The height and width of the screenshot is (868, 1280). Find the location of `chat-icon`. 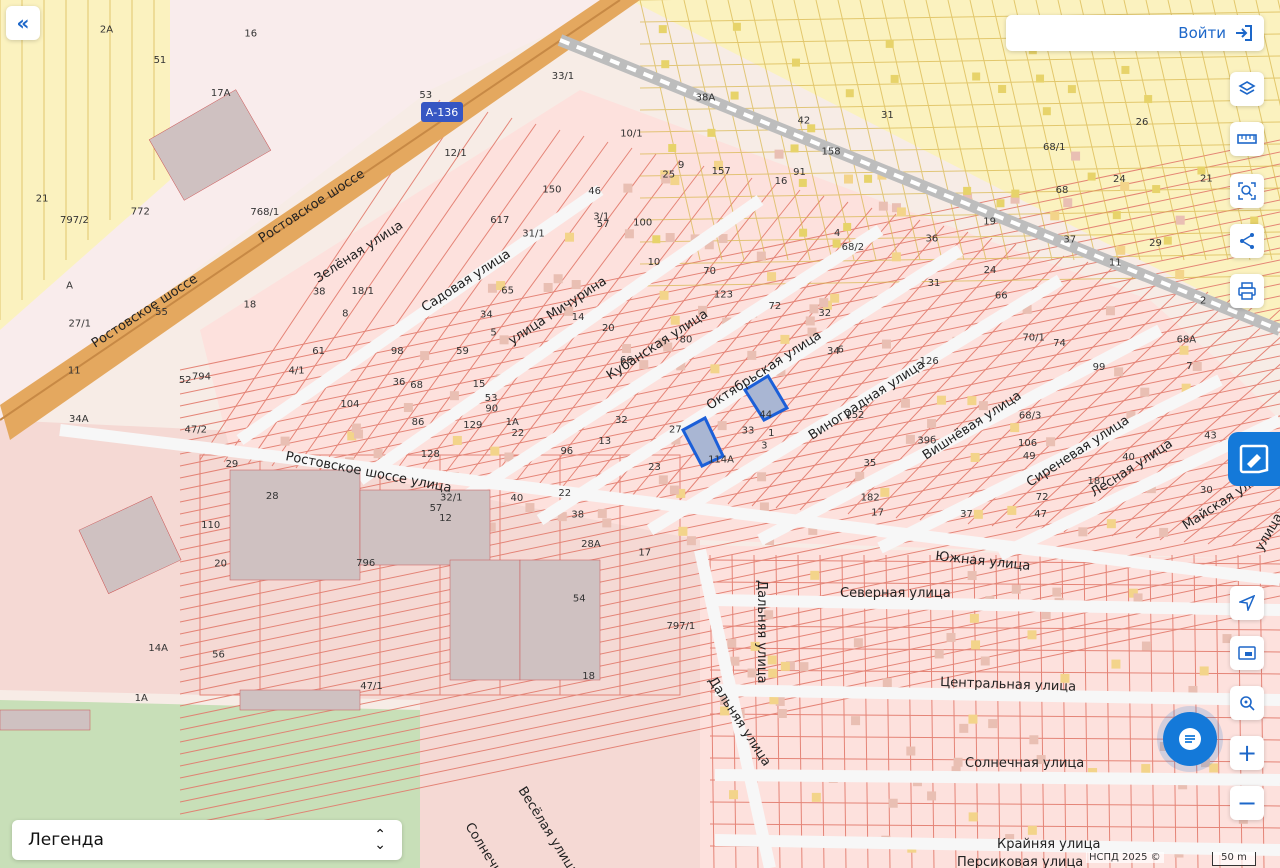

chat-icon is located at coordinates (1190, 739).